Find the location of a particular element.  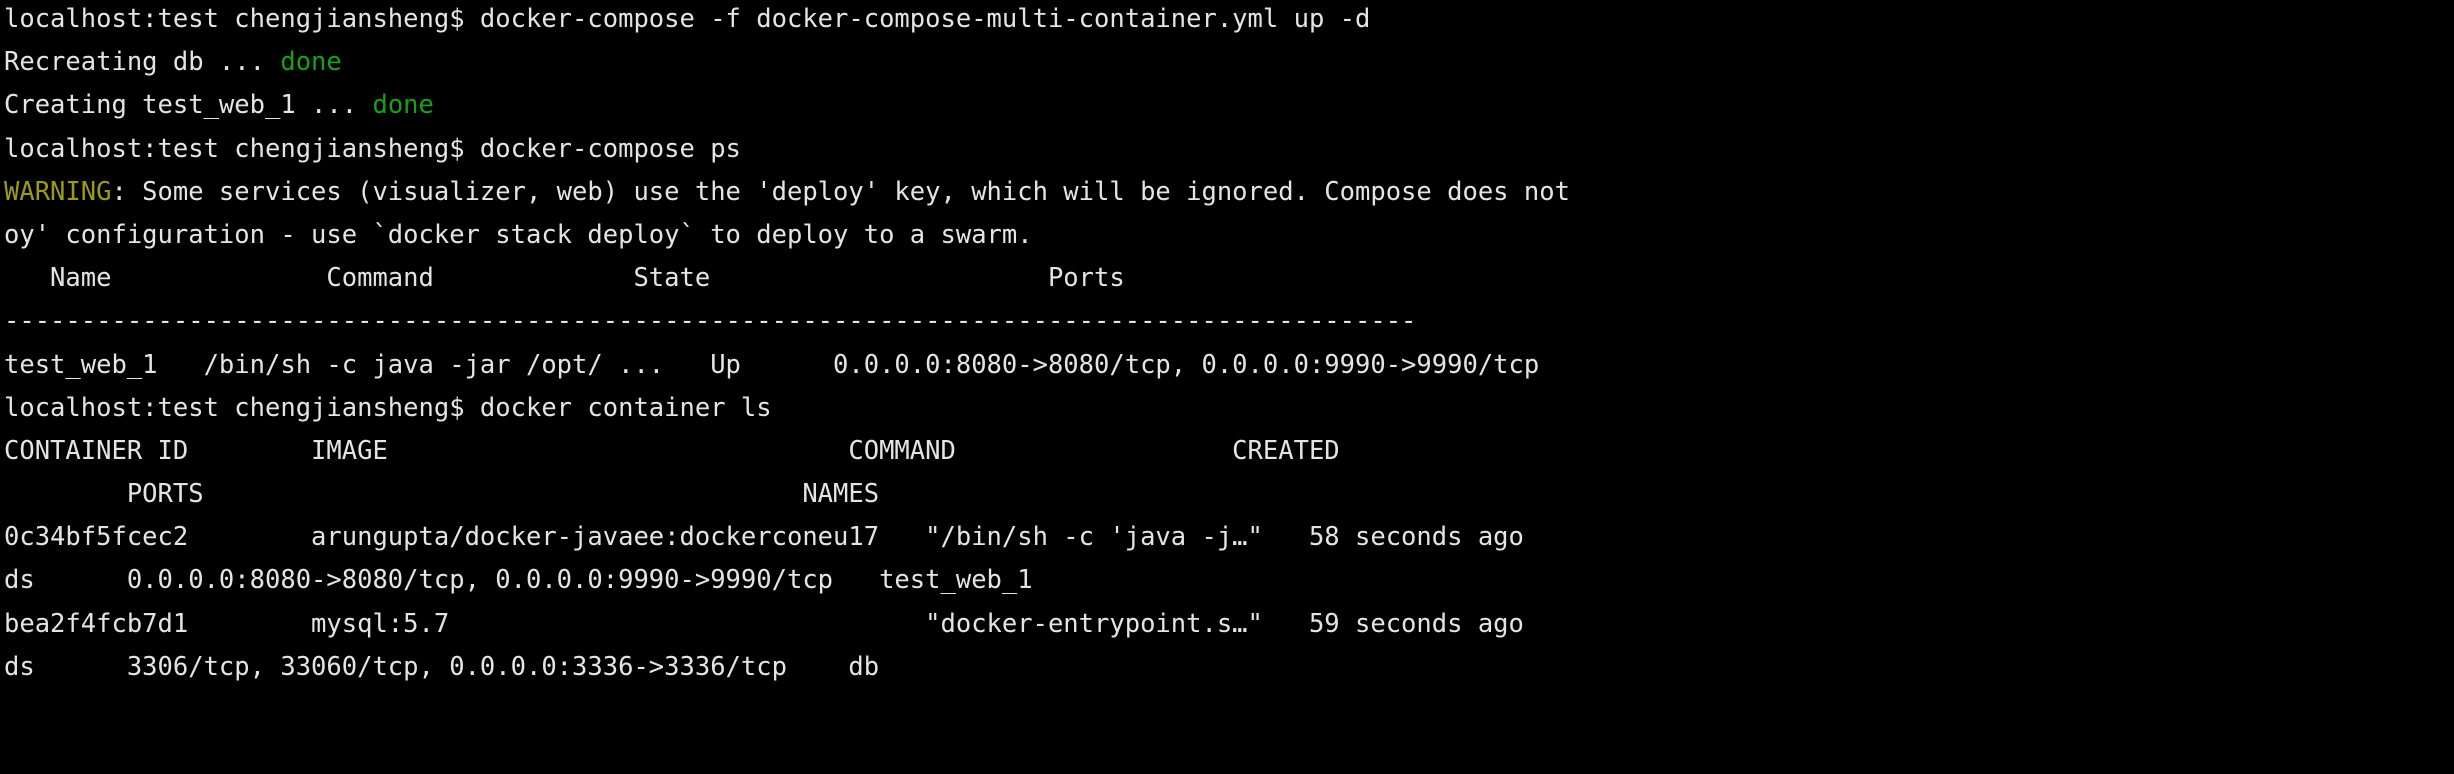

line-7-ps-header: Name Command State Ports is located at coordinates (787, 278).